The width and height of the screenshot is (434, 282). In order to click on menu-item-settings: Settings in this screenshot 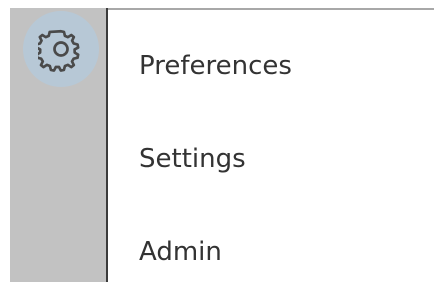, I will do `click(192, 159)`.